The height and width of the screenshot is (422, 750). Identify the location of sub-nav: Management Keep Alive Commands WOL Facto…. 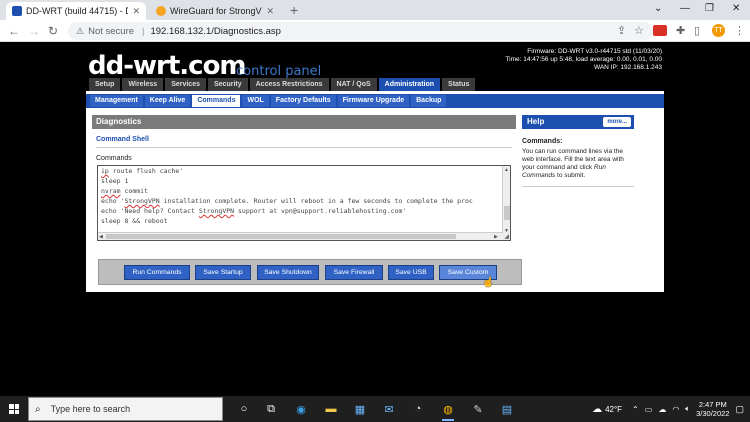
(268, 101).